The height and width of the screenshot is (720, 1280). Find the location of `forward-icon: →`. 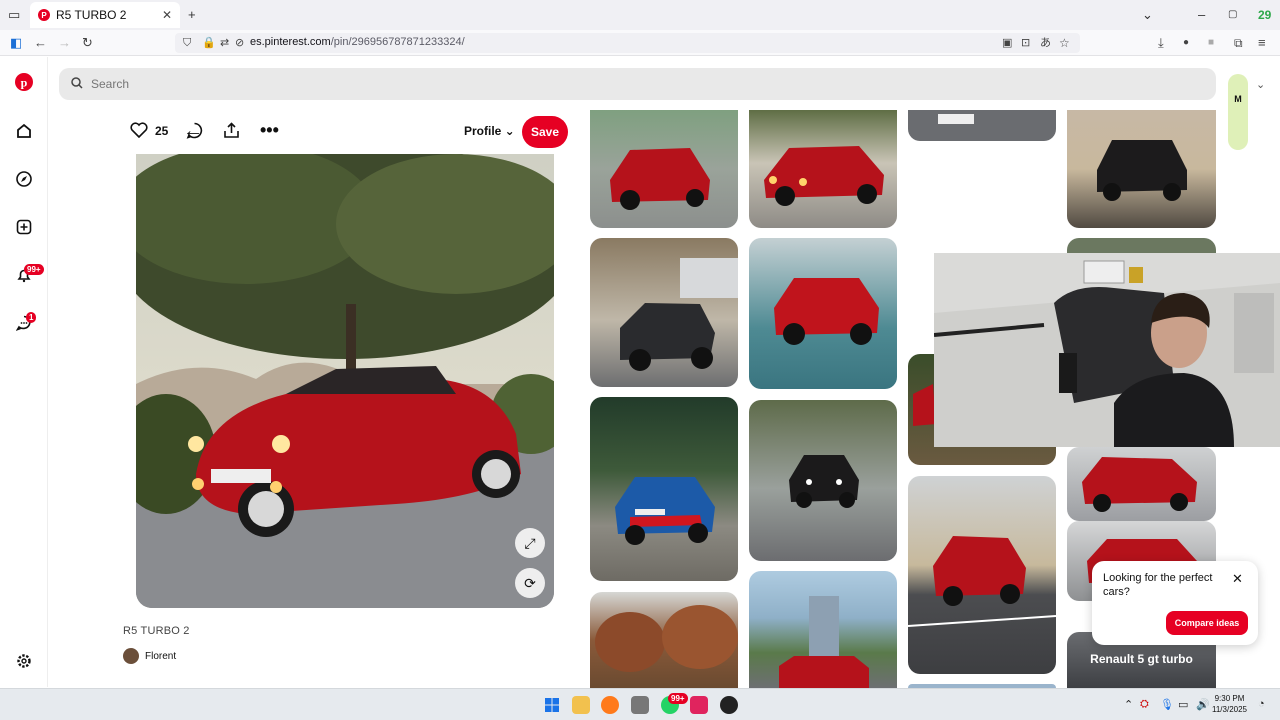

forward-icon: → is located at coordinates (64, 43).